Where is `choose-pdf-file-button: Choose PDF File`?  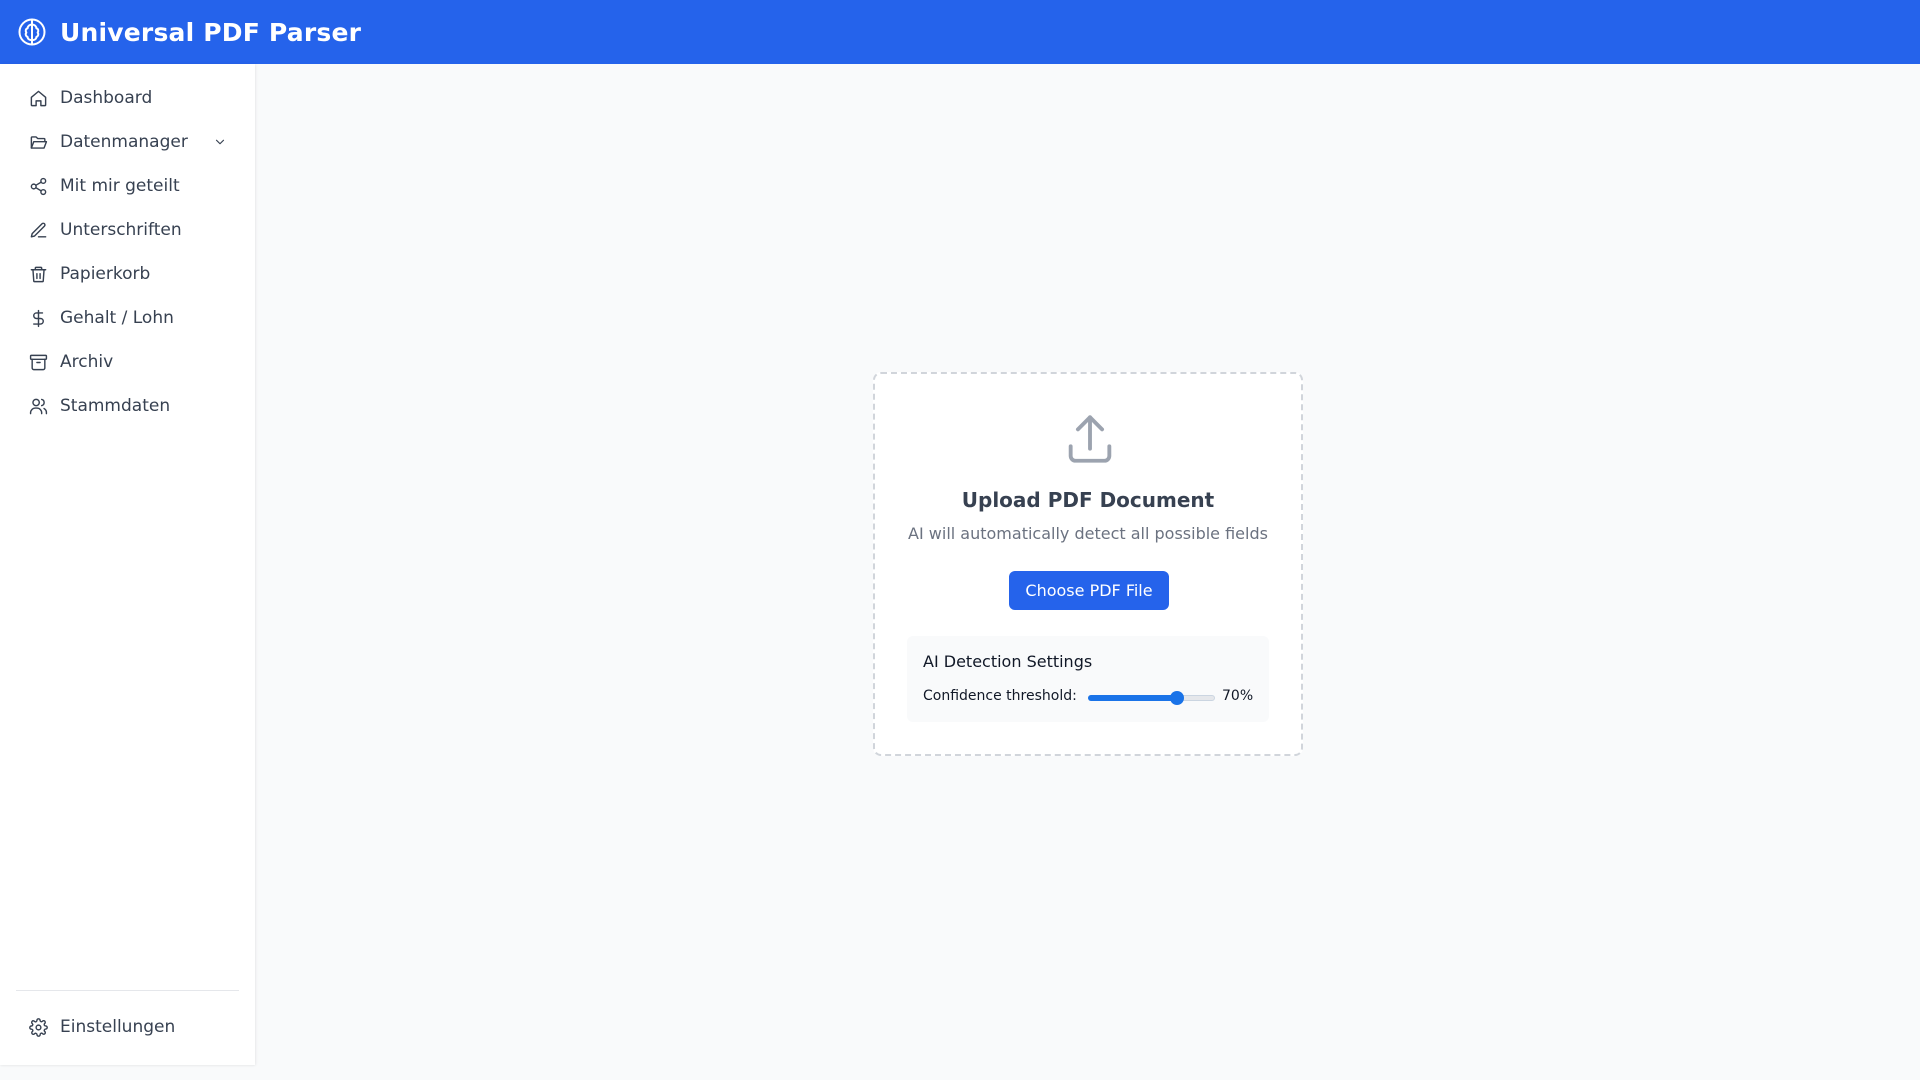 choose-pdf-file-button: Choose PDF File is located at coordinates (1089, 590).